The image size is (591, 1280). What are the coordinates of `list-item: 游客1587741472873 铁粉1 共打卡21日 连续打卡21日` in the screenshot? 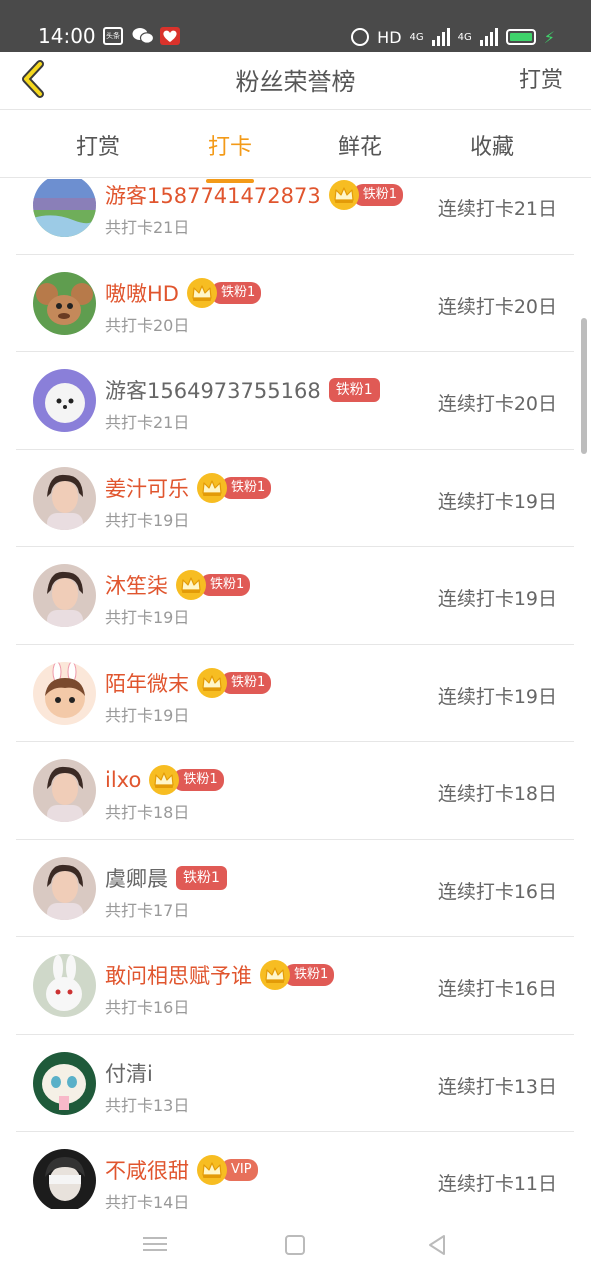 It's located at (295, 217).